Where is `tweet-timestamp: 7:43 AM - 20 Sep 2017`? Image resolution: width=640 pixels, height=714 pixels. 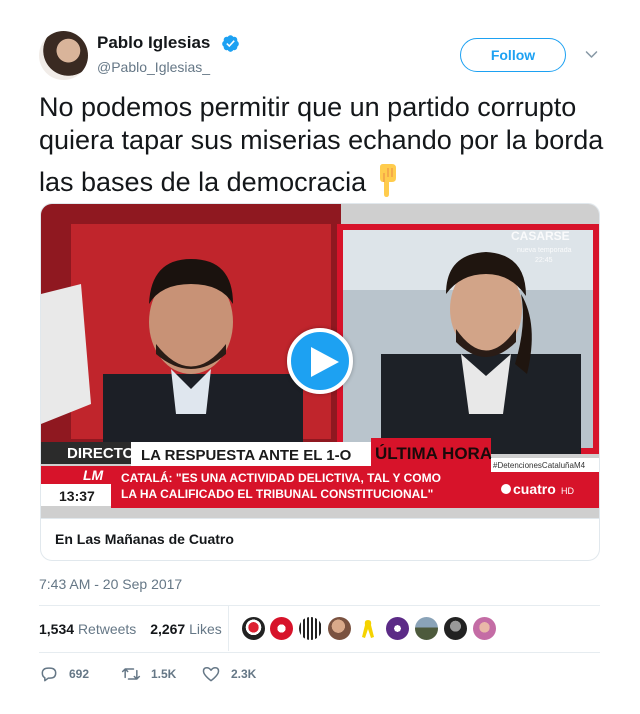 tweet-timestamp: 7:43 AM - 20 Sep 2017 is located at coordinates (110, 584).